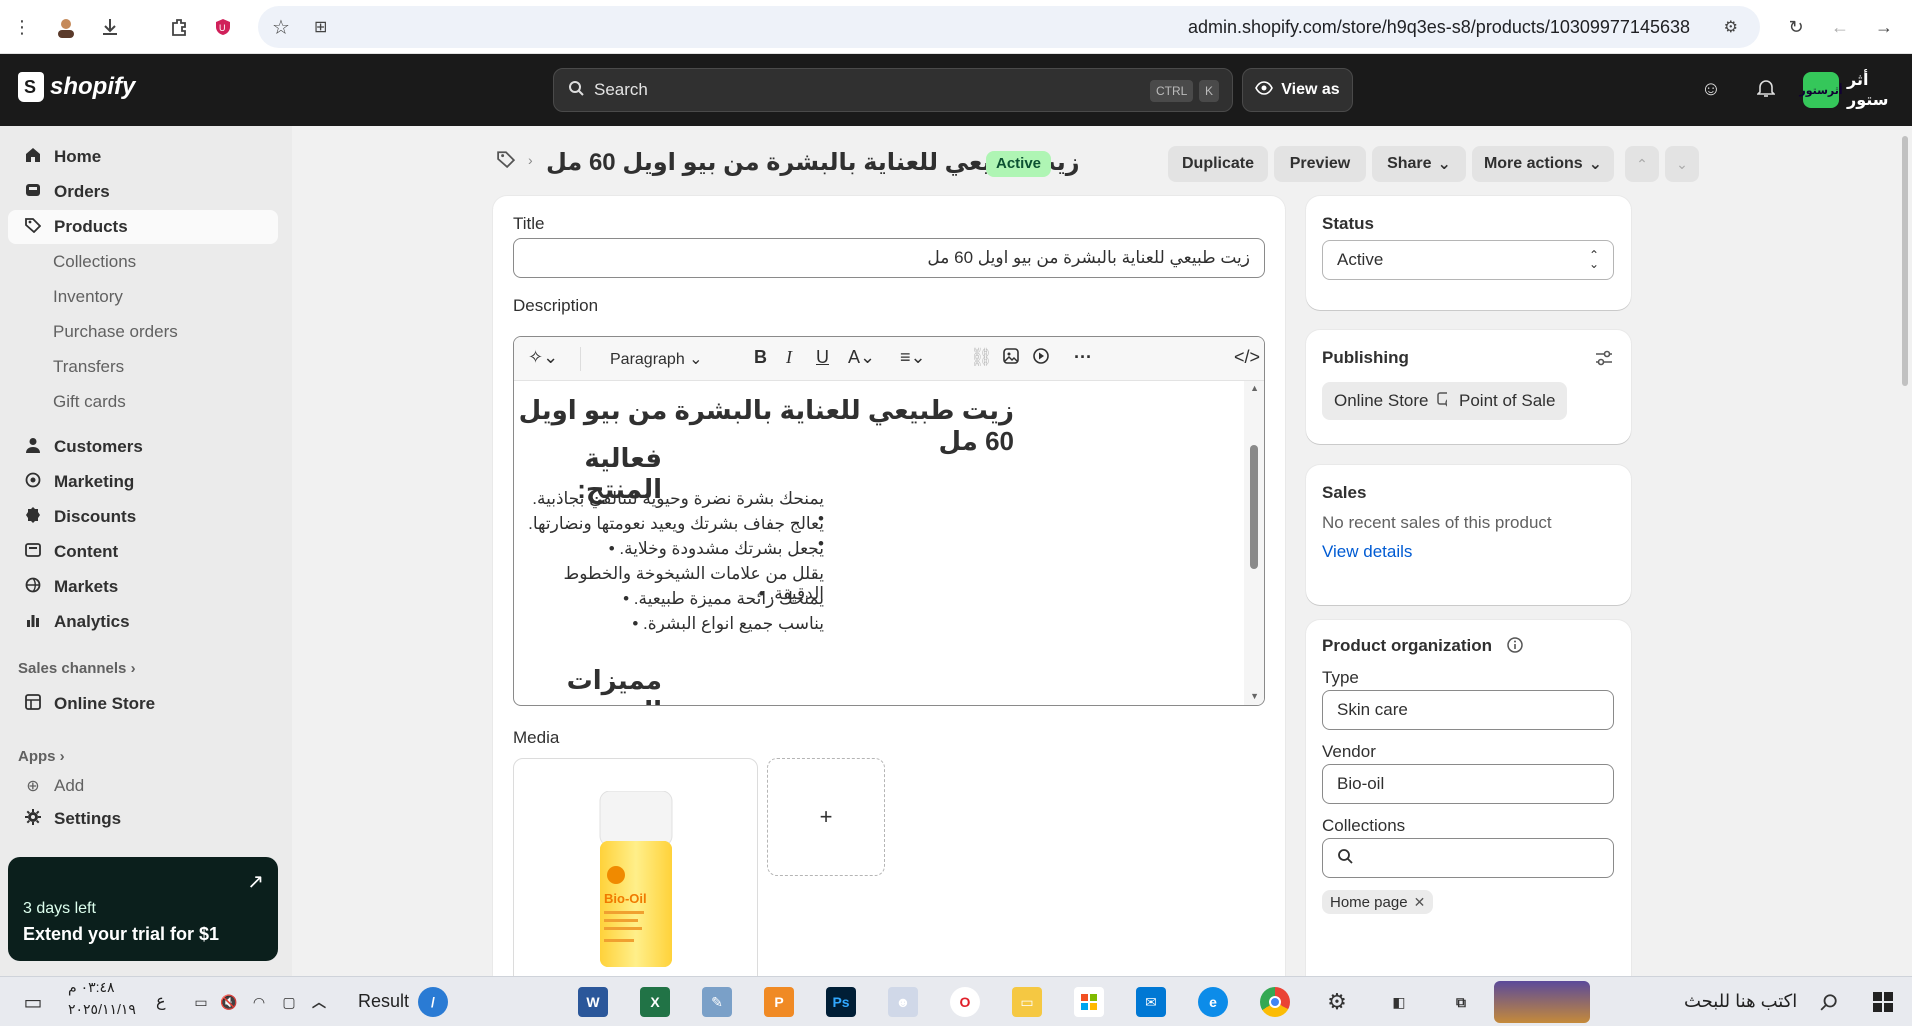 Image resolution: width=1912 pixels, height=1026 pixels. What do you see at coordinates (143, 227) in the screenshot?
I see `sidebar-item-products: Products` at bounding box center [143, 227].